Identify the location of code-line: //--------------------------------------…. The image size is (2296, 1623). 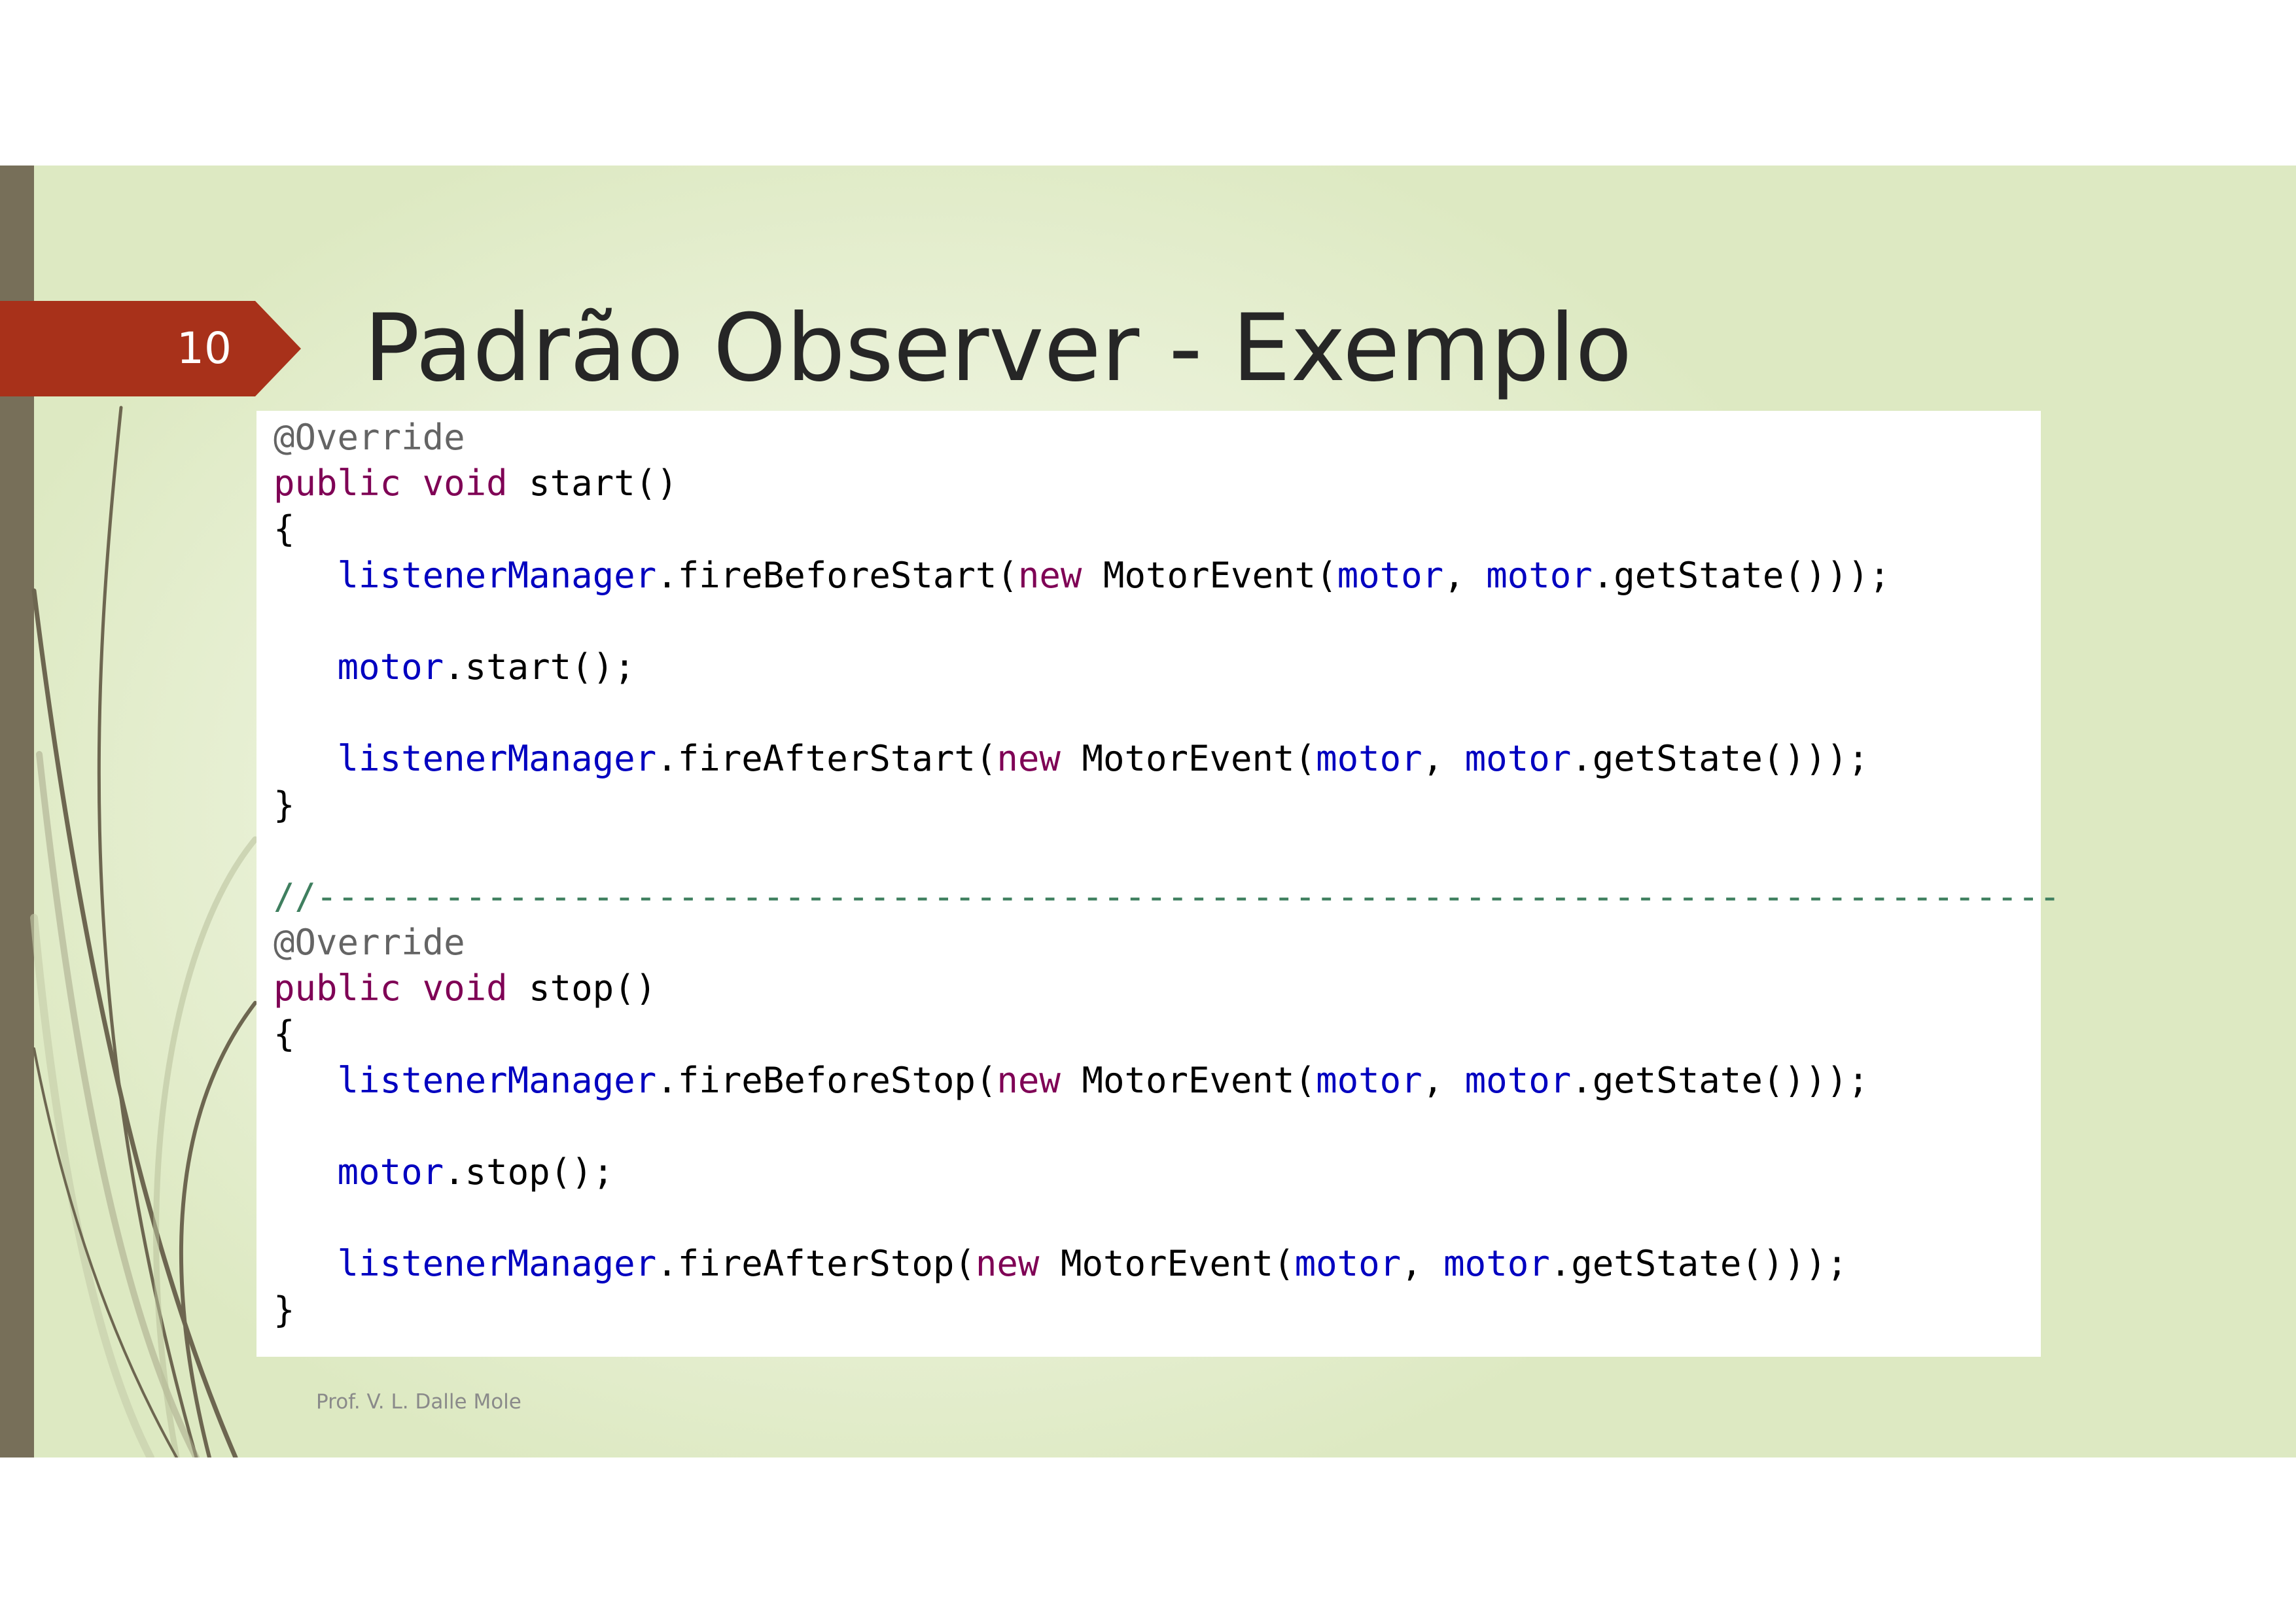
(1167, 897).